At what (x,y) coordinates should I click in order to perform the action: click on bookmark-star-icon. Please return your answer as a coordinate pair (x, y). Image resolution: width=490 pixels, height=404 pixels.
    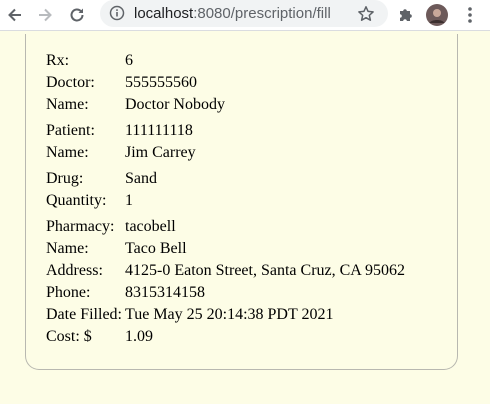
    Looking at the image, I should click on (366, 14).